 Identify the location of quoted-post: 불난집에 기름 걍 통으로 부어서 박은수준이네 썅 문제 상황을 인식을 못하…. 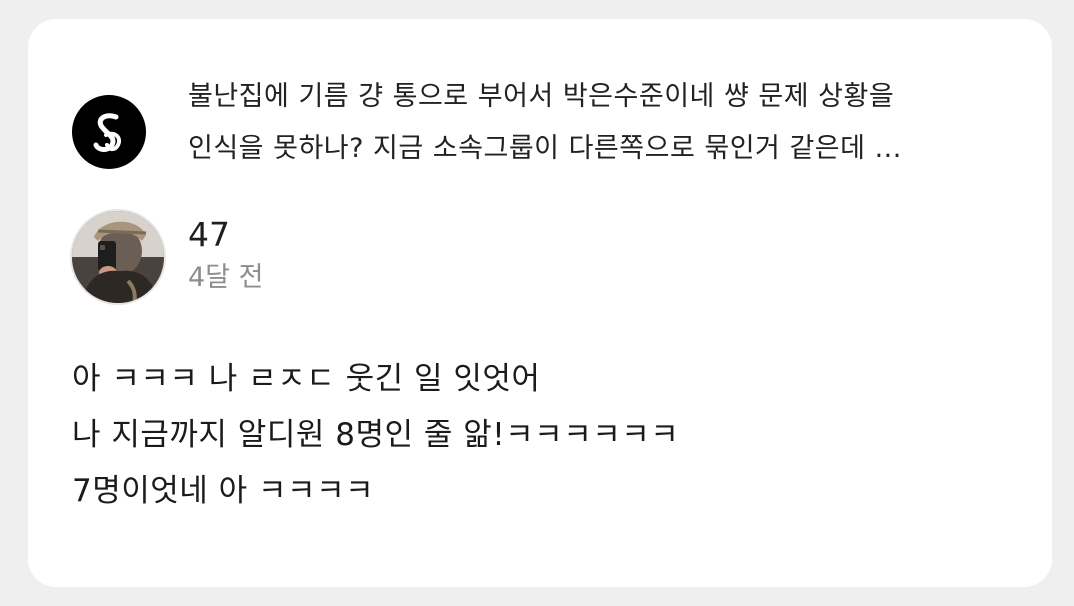
(537, 120).